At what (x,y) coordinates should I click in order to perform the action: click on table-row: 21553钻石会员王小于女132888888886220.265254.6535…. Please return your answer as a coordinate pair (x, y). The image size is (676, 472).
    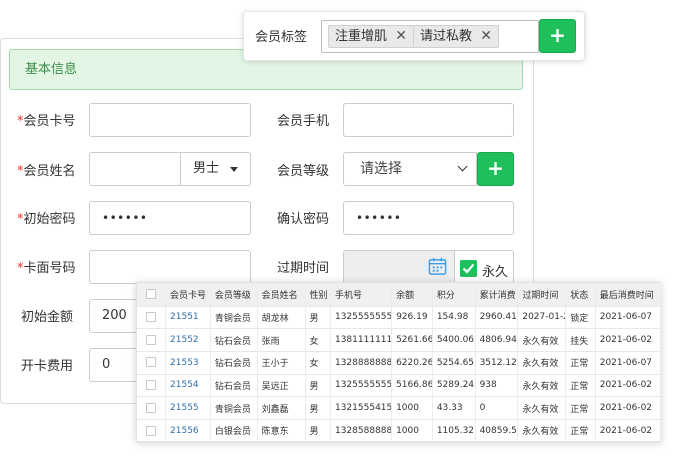
    Looking at the image, I should click on (399, 363).